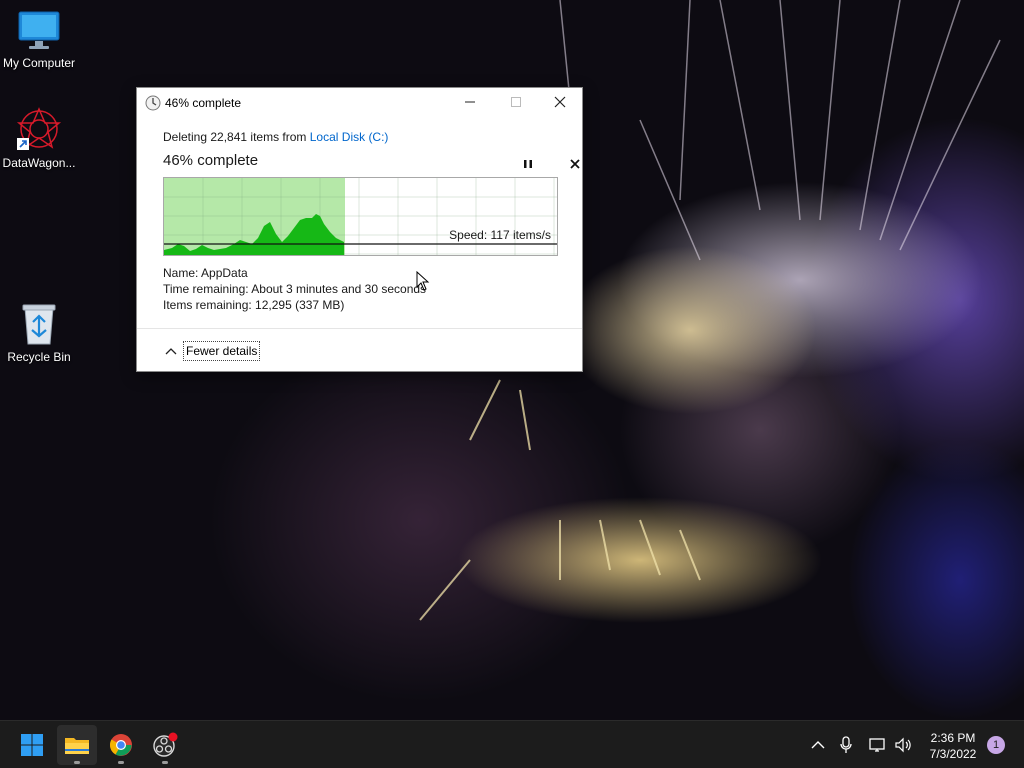  Describe the element at coordinates (206, 289) in the screenshot. I see `time-label: Time remaining:` at that location.